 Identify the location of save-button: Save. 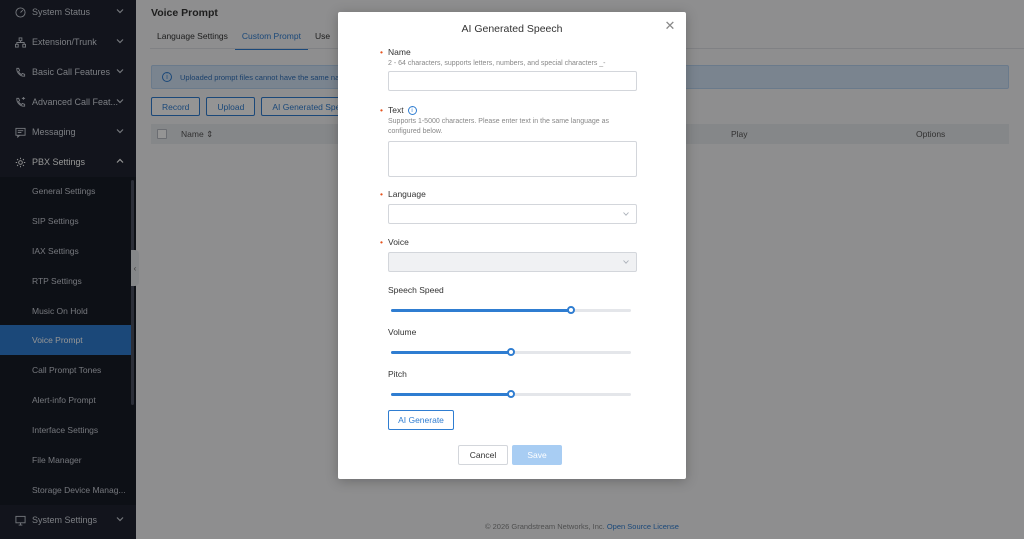
(537, 455).